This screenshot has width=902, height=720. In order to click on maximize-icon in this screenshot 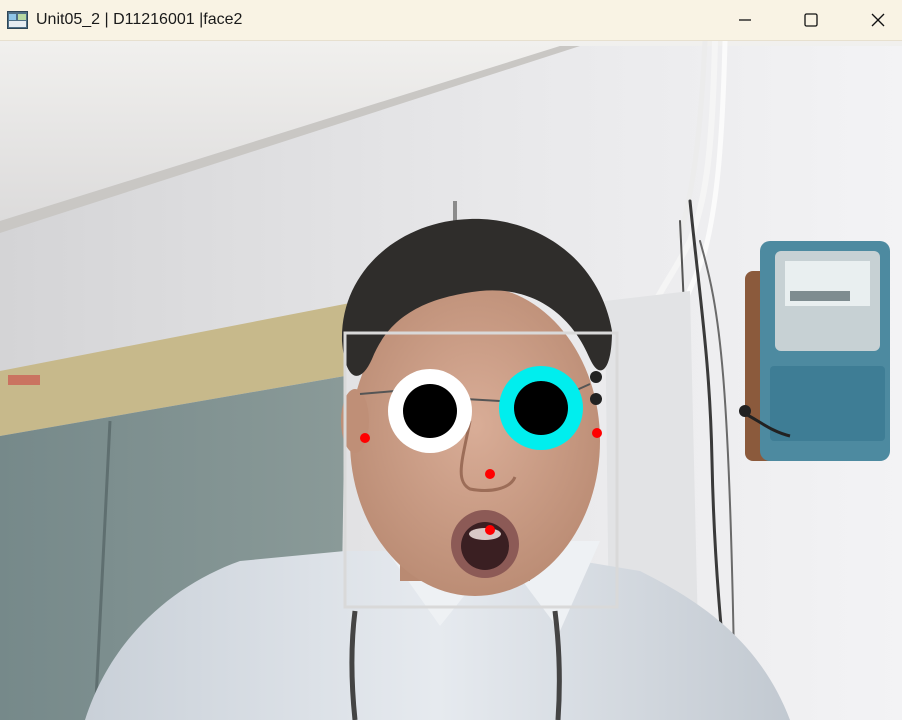, I will do `click(811, 20)`.